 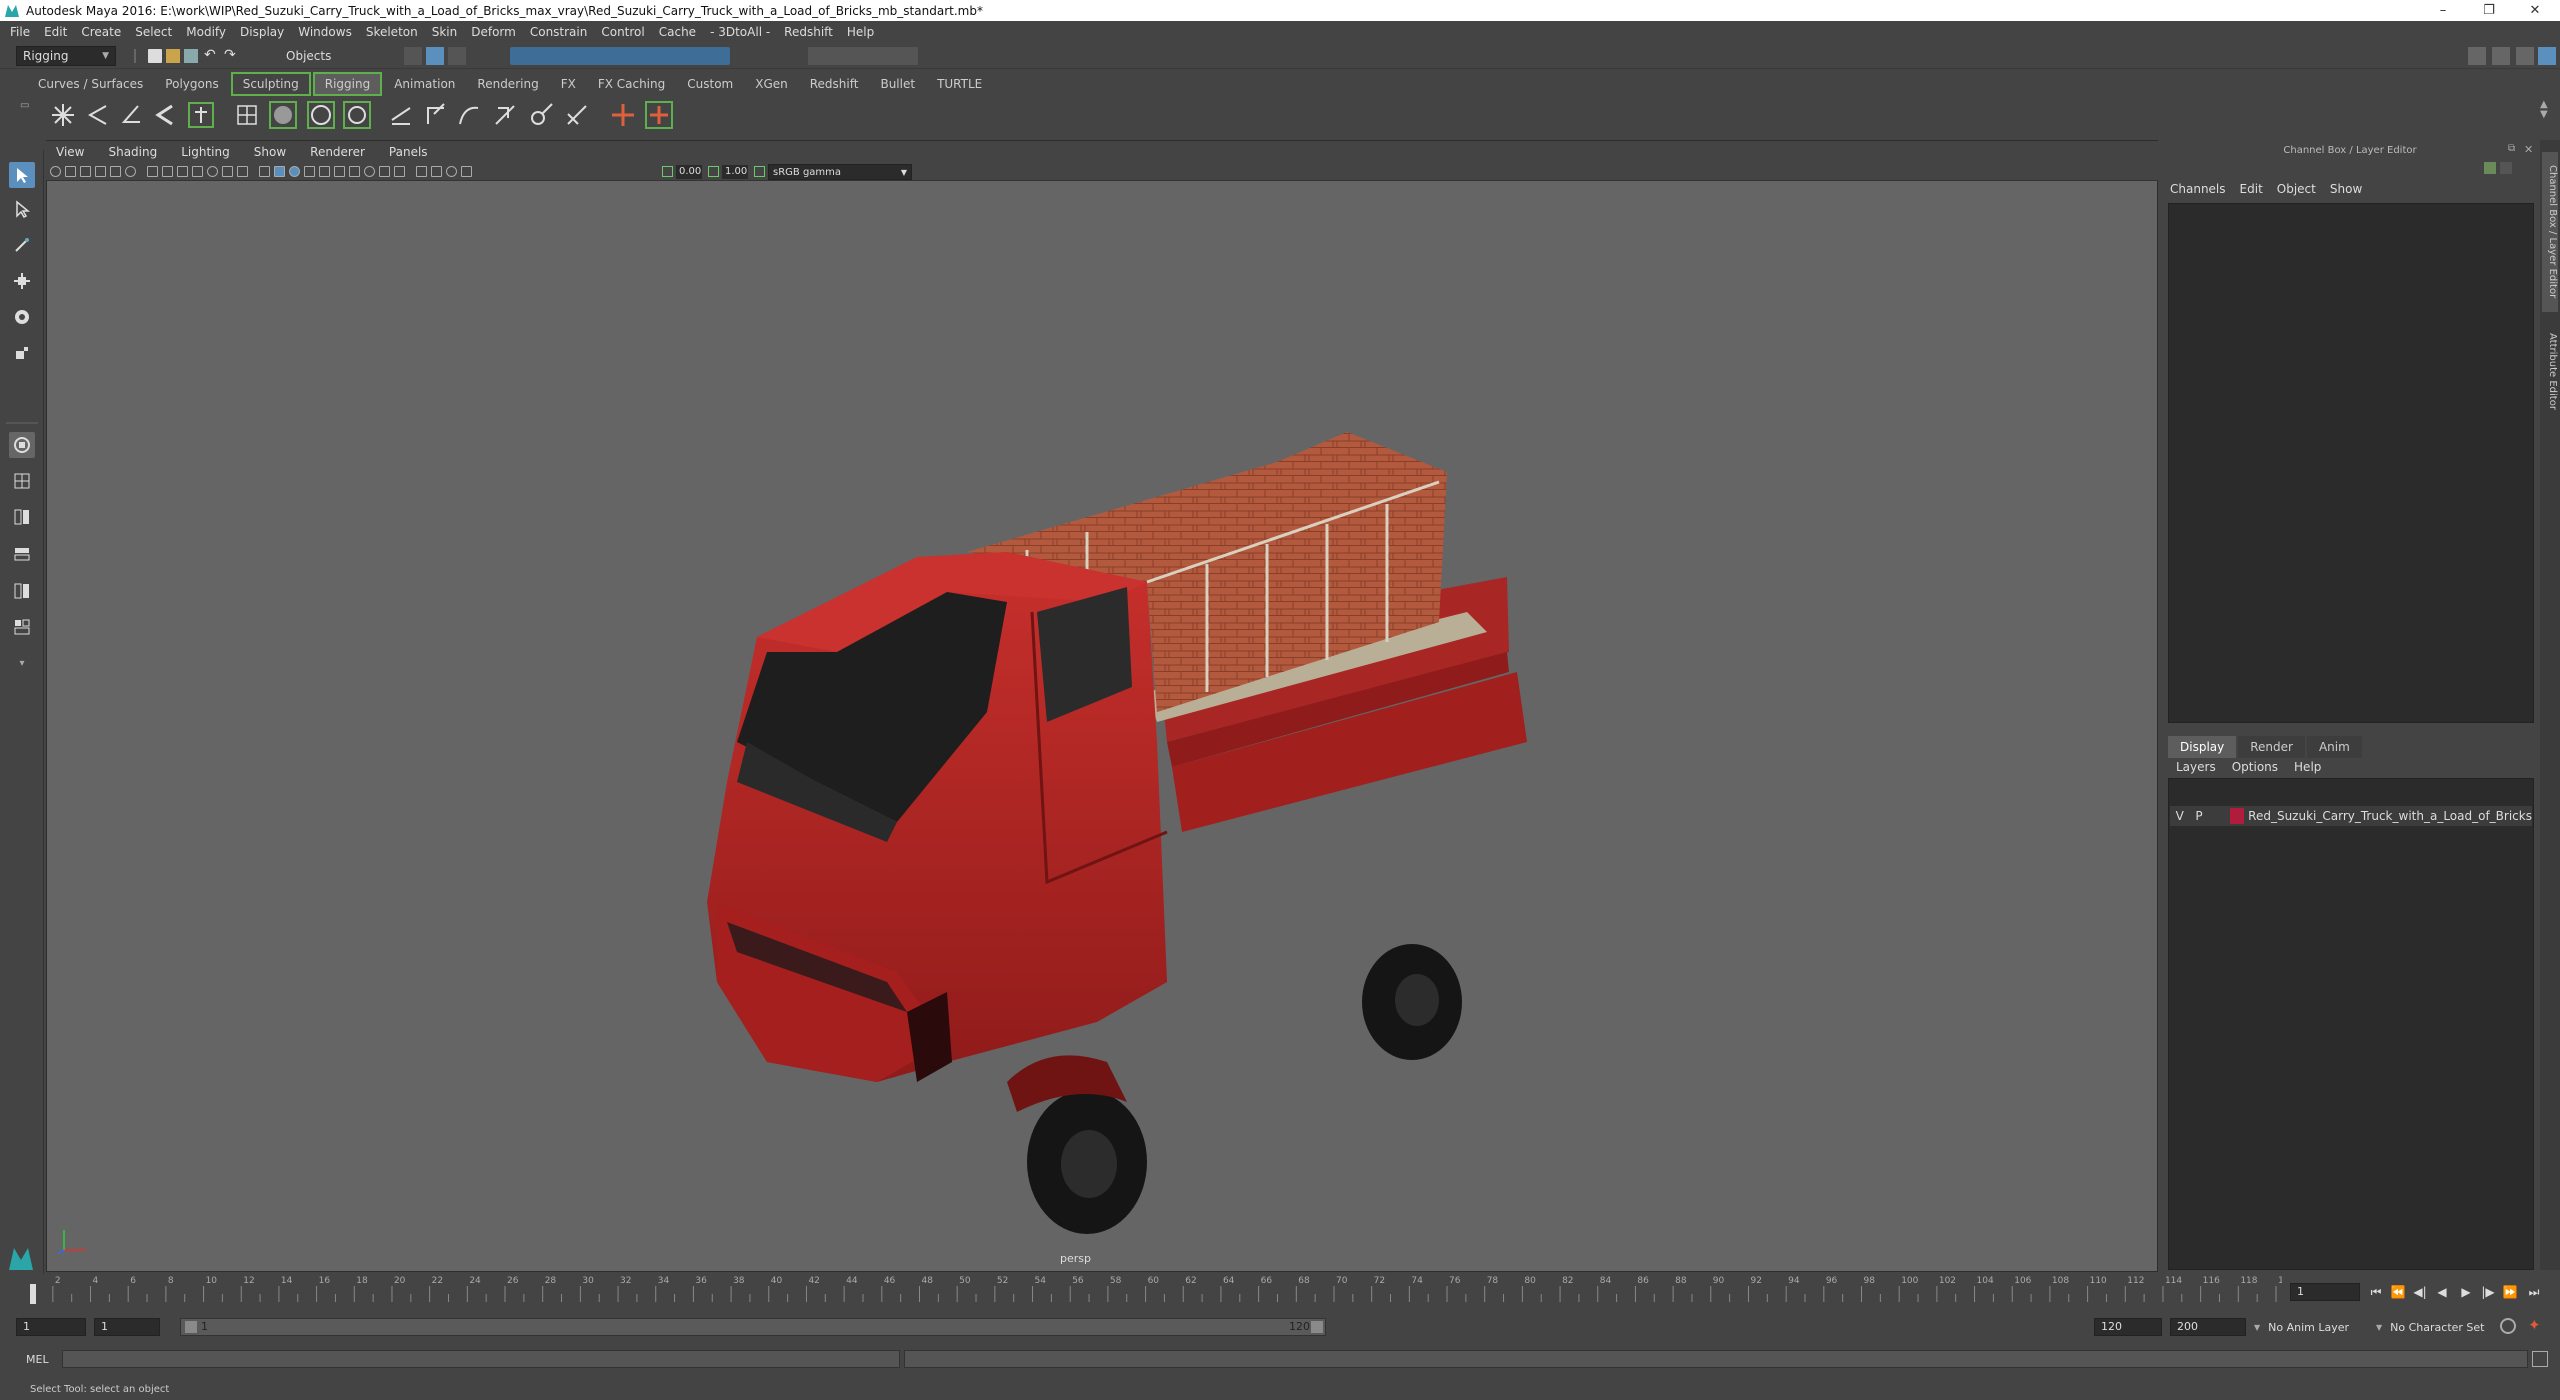 I want to click on viewport-menu-view: View, so click(x=70, y=152).